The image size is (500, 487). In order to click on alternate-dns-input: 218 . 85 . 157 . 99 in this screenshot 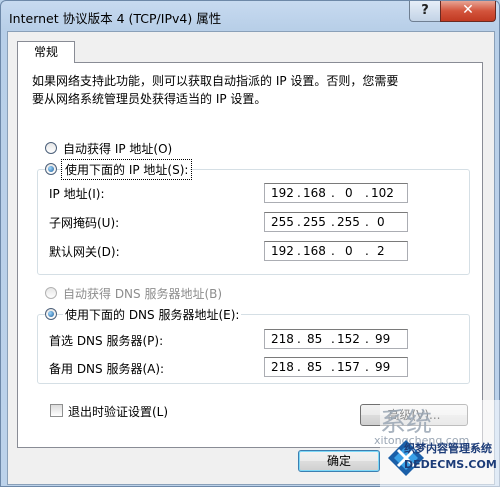, I will do `click(336, 367)`.